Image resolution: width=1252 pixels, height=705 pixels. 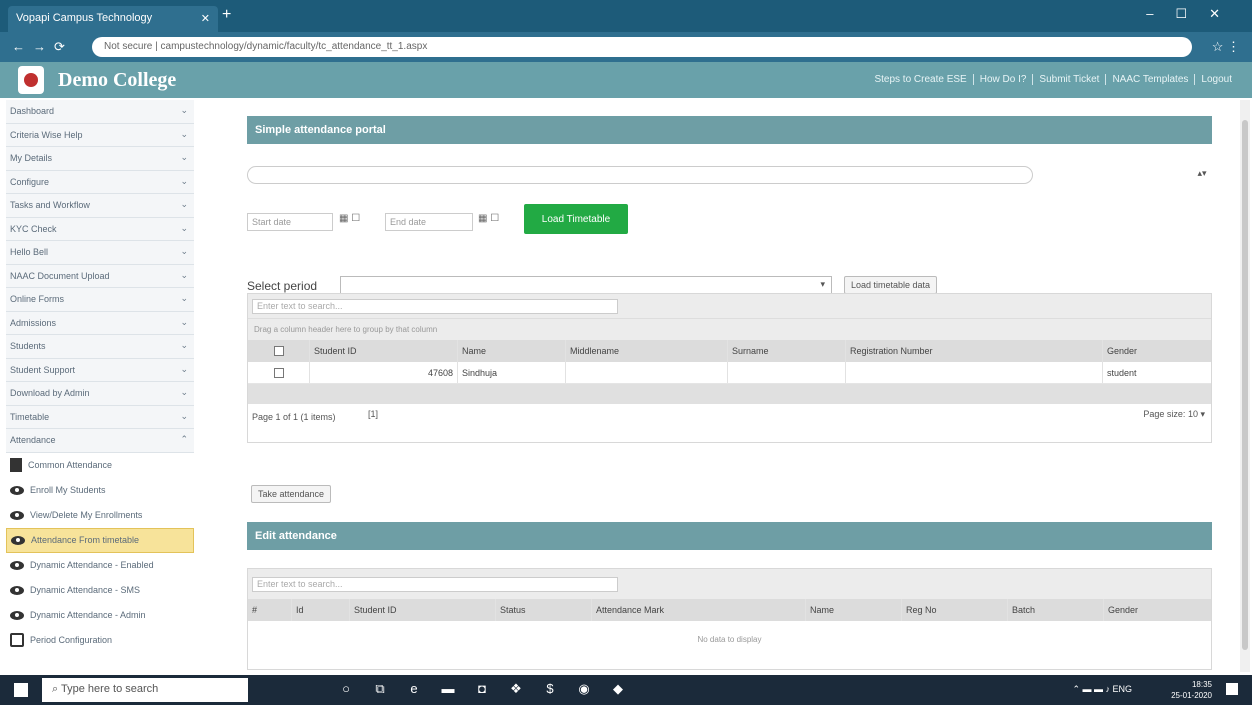 I want to click on sidebar-item-attendance: Attendance ⌃, so click(x=100, y=441).